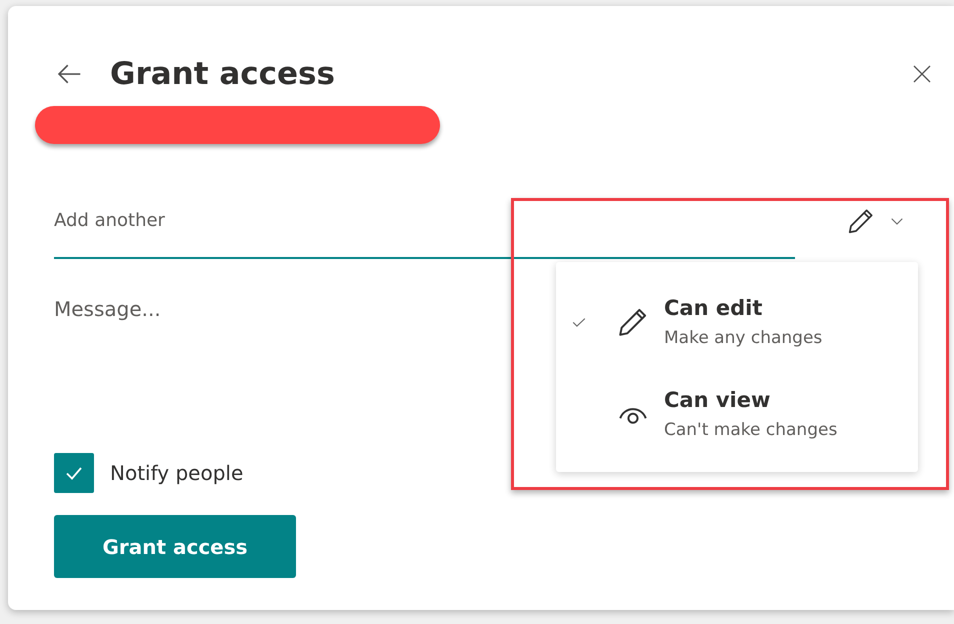 Image resolution: width=954 pixels, height=624 pixels. Describe the element at coordinates (424, 234) in the screenshot. I see `recipient-field: Add another` at that location.